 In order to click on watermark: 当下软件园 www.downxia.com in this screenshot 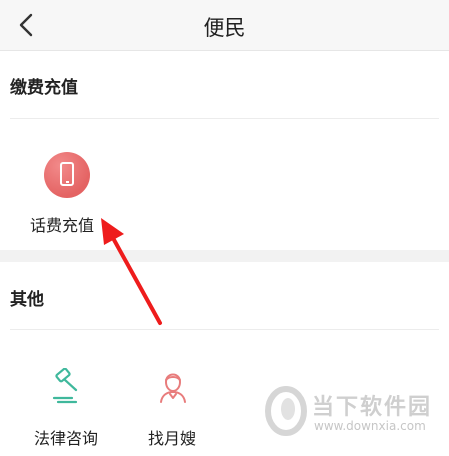, I will do `click(354, 415)`.